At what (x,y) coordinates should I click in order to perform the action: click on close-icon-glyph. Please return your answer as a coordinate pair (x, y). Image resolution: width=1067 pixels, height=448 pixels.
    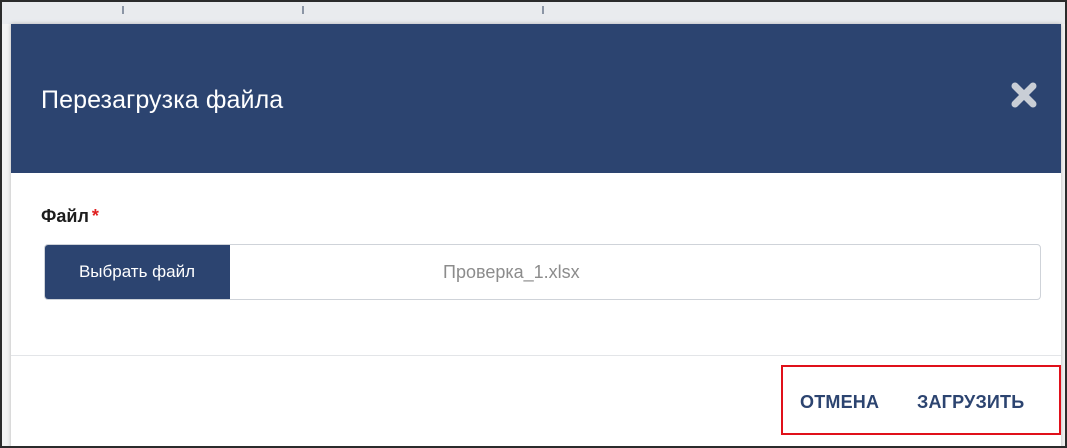
    Looking at the image, I should click on (1024, 95).